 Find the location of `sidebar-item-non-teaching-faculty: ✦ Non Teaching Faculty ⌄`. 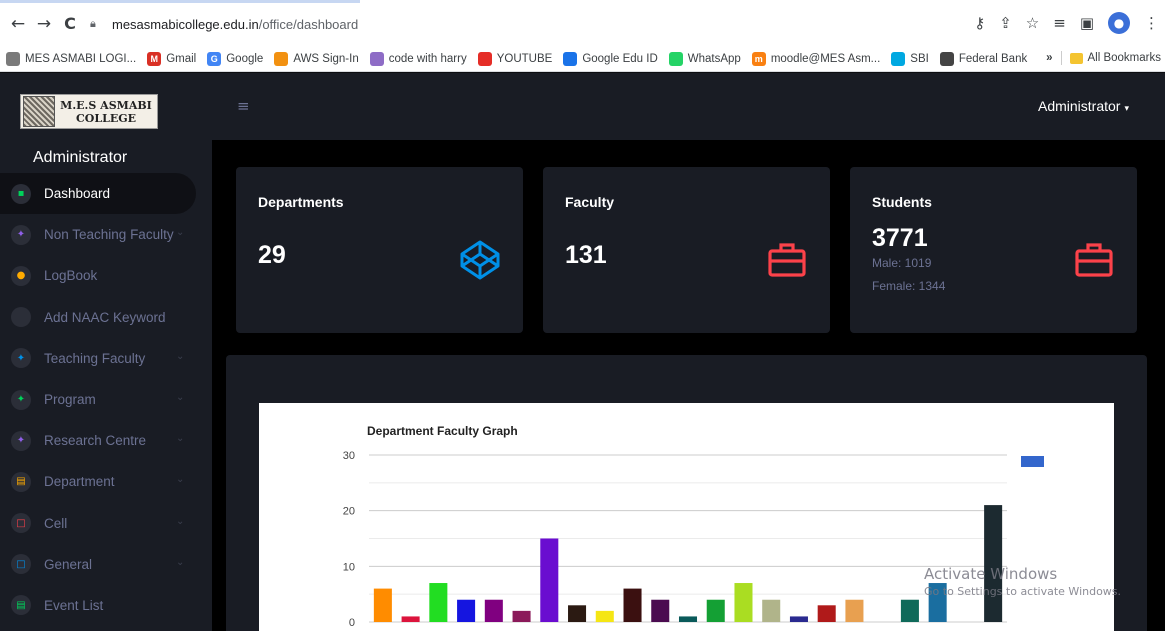

sidebar-item-non-teaching-faculty: ✦ Non Teaching Faculty ⌄ is located at coordinates (106, 234).